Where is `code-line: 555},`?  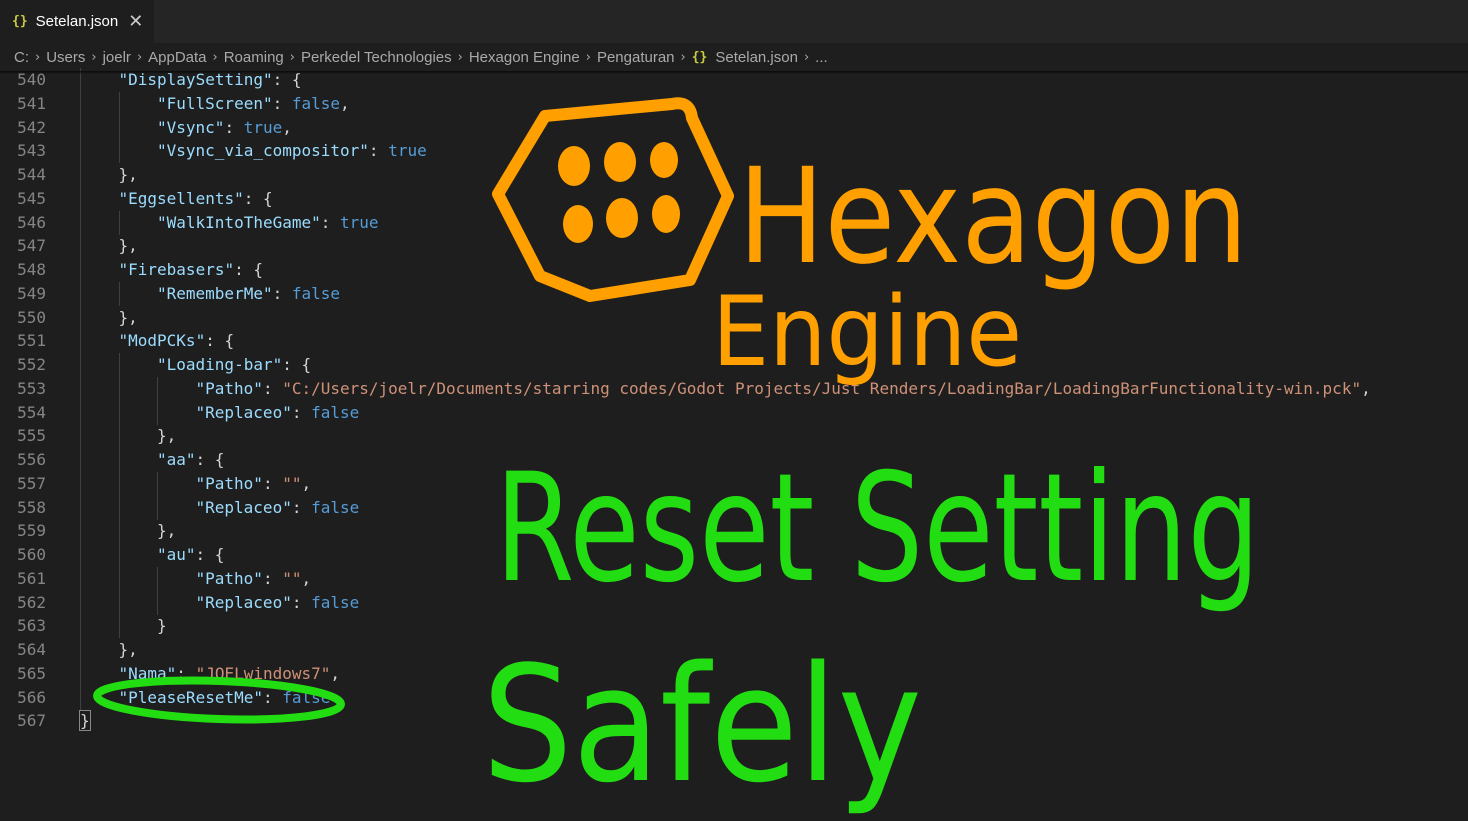
code-line: 555}, is located at coordinates (734, 436).